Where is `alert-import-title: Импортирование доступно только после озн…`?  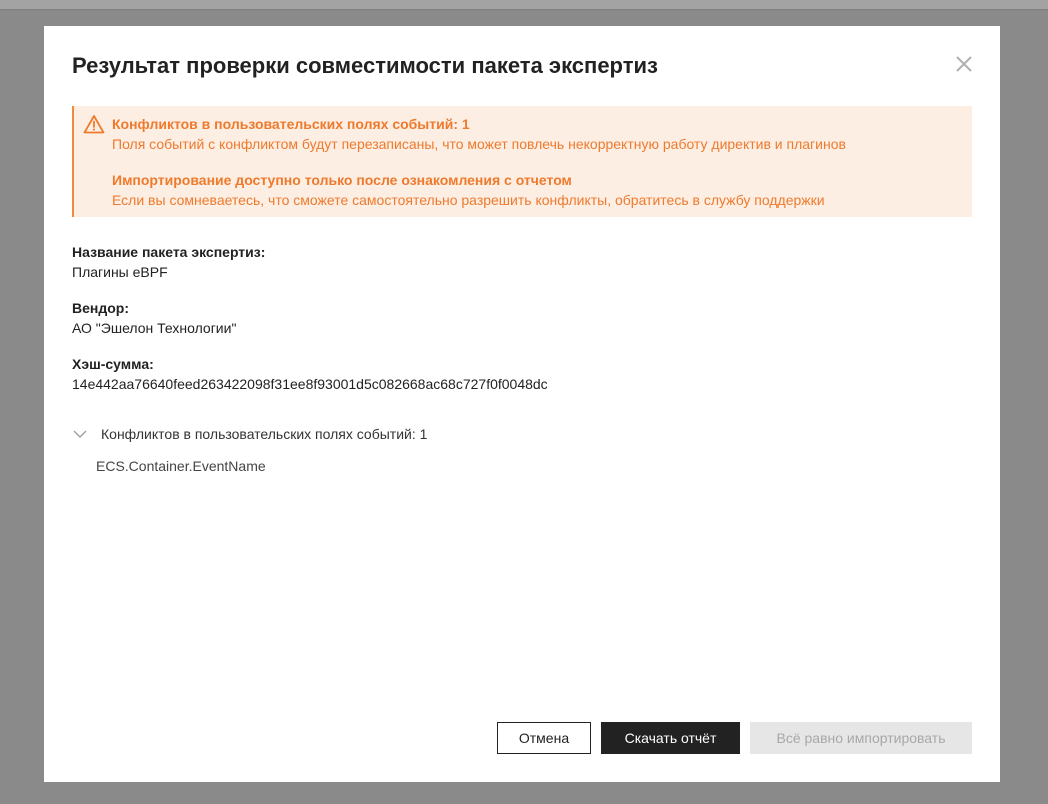
alert-import-title: Импортирование доступно только после озн… is located at coordinates (342, 180).